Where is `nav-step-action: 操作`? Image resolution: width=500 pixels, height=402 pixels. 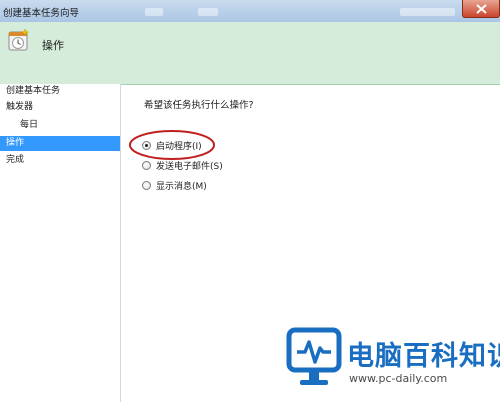
nav-step-action: 操作 is located at coordinates (60, 143).